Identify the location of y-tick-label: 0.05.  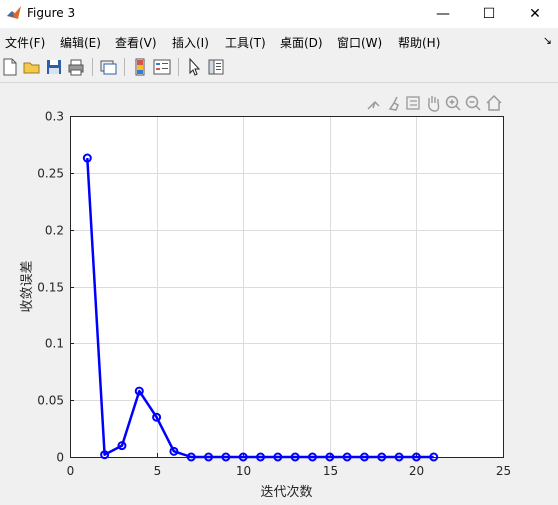
(50, 401).